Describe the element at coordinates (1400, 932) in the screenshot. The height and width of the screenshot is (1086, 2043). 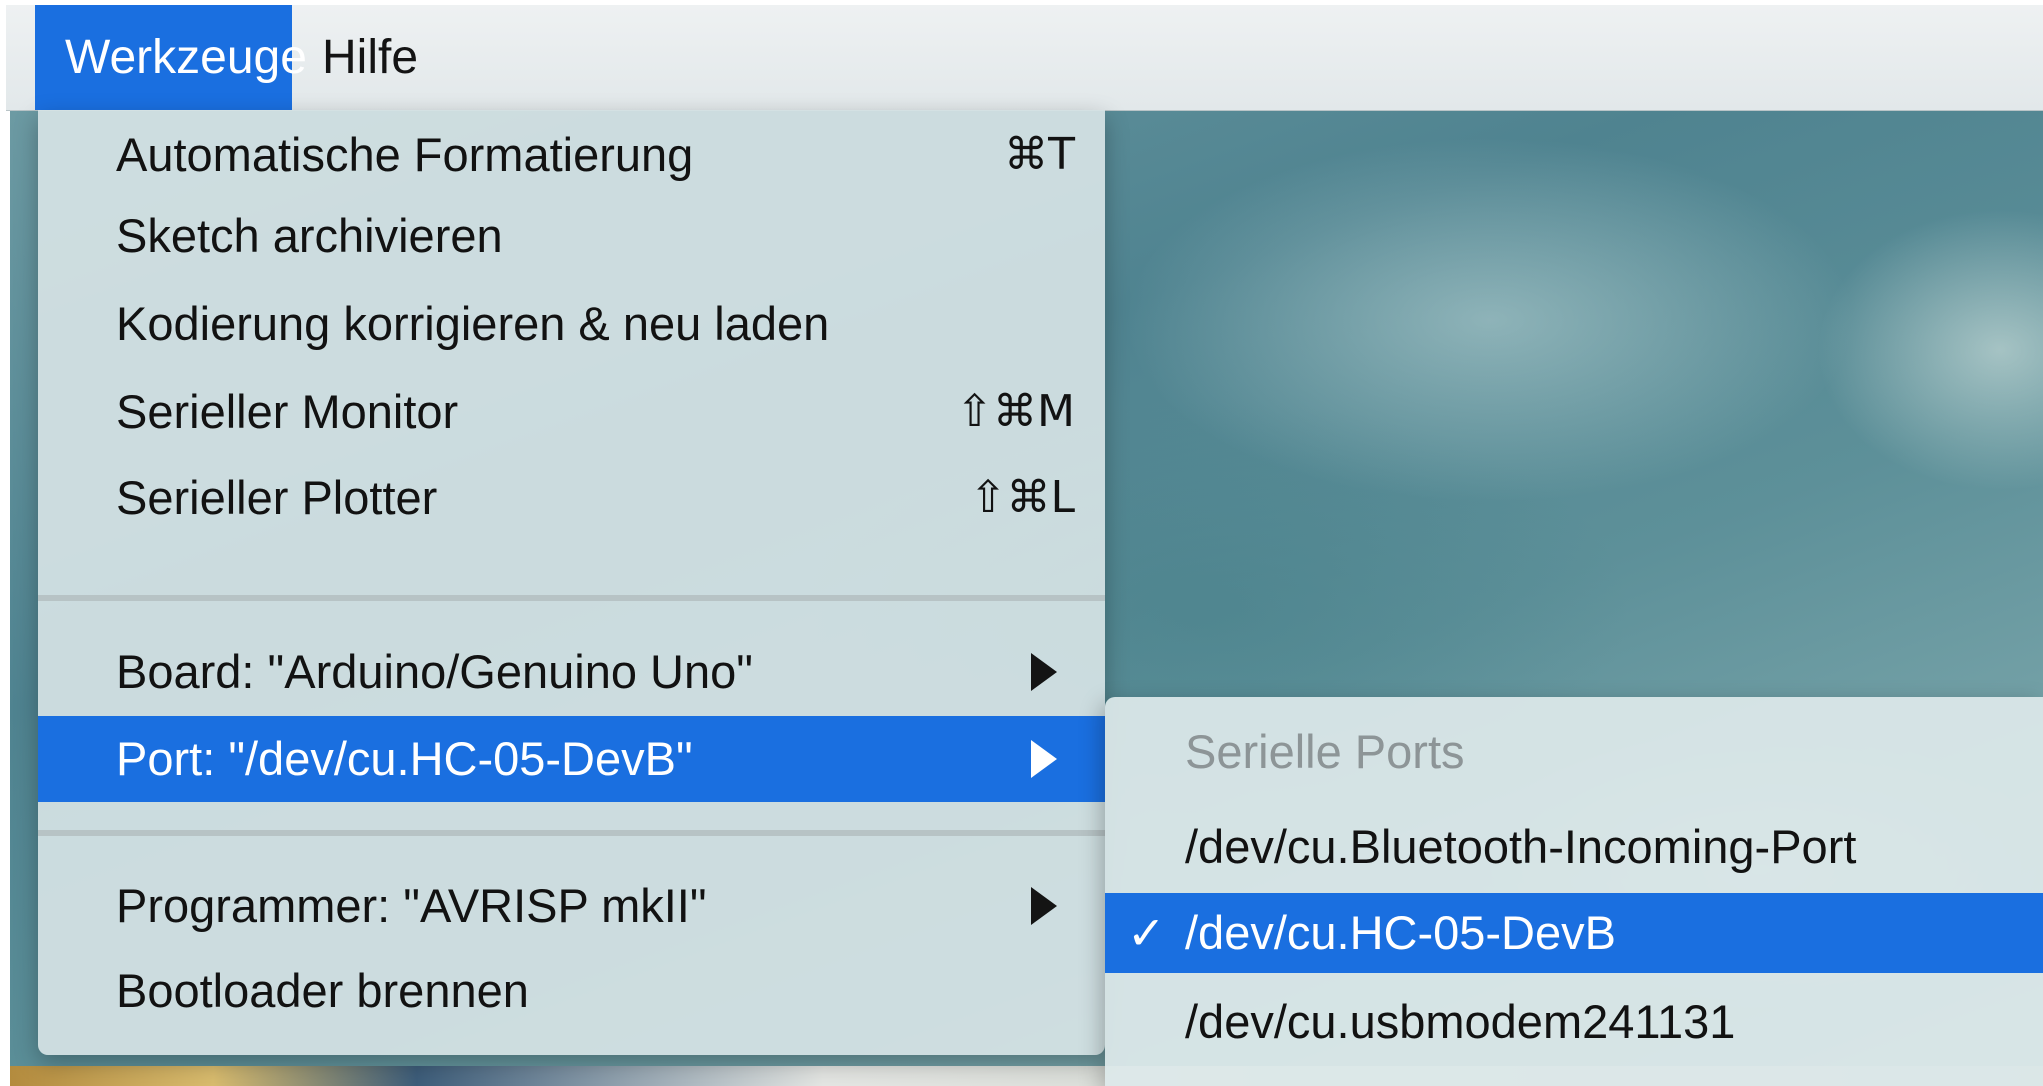
I see `port-item-label: /dev/cu.HC-05-DevB` at that location.